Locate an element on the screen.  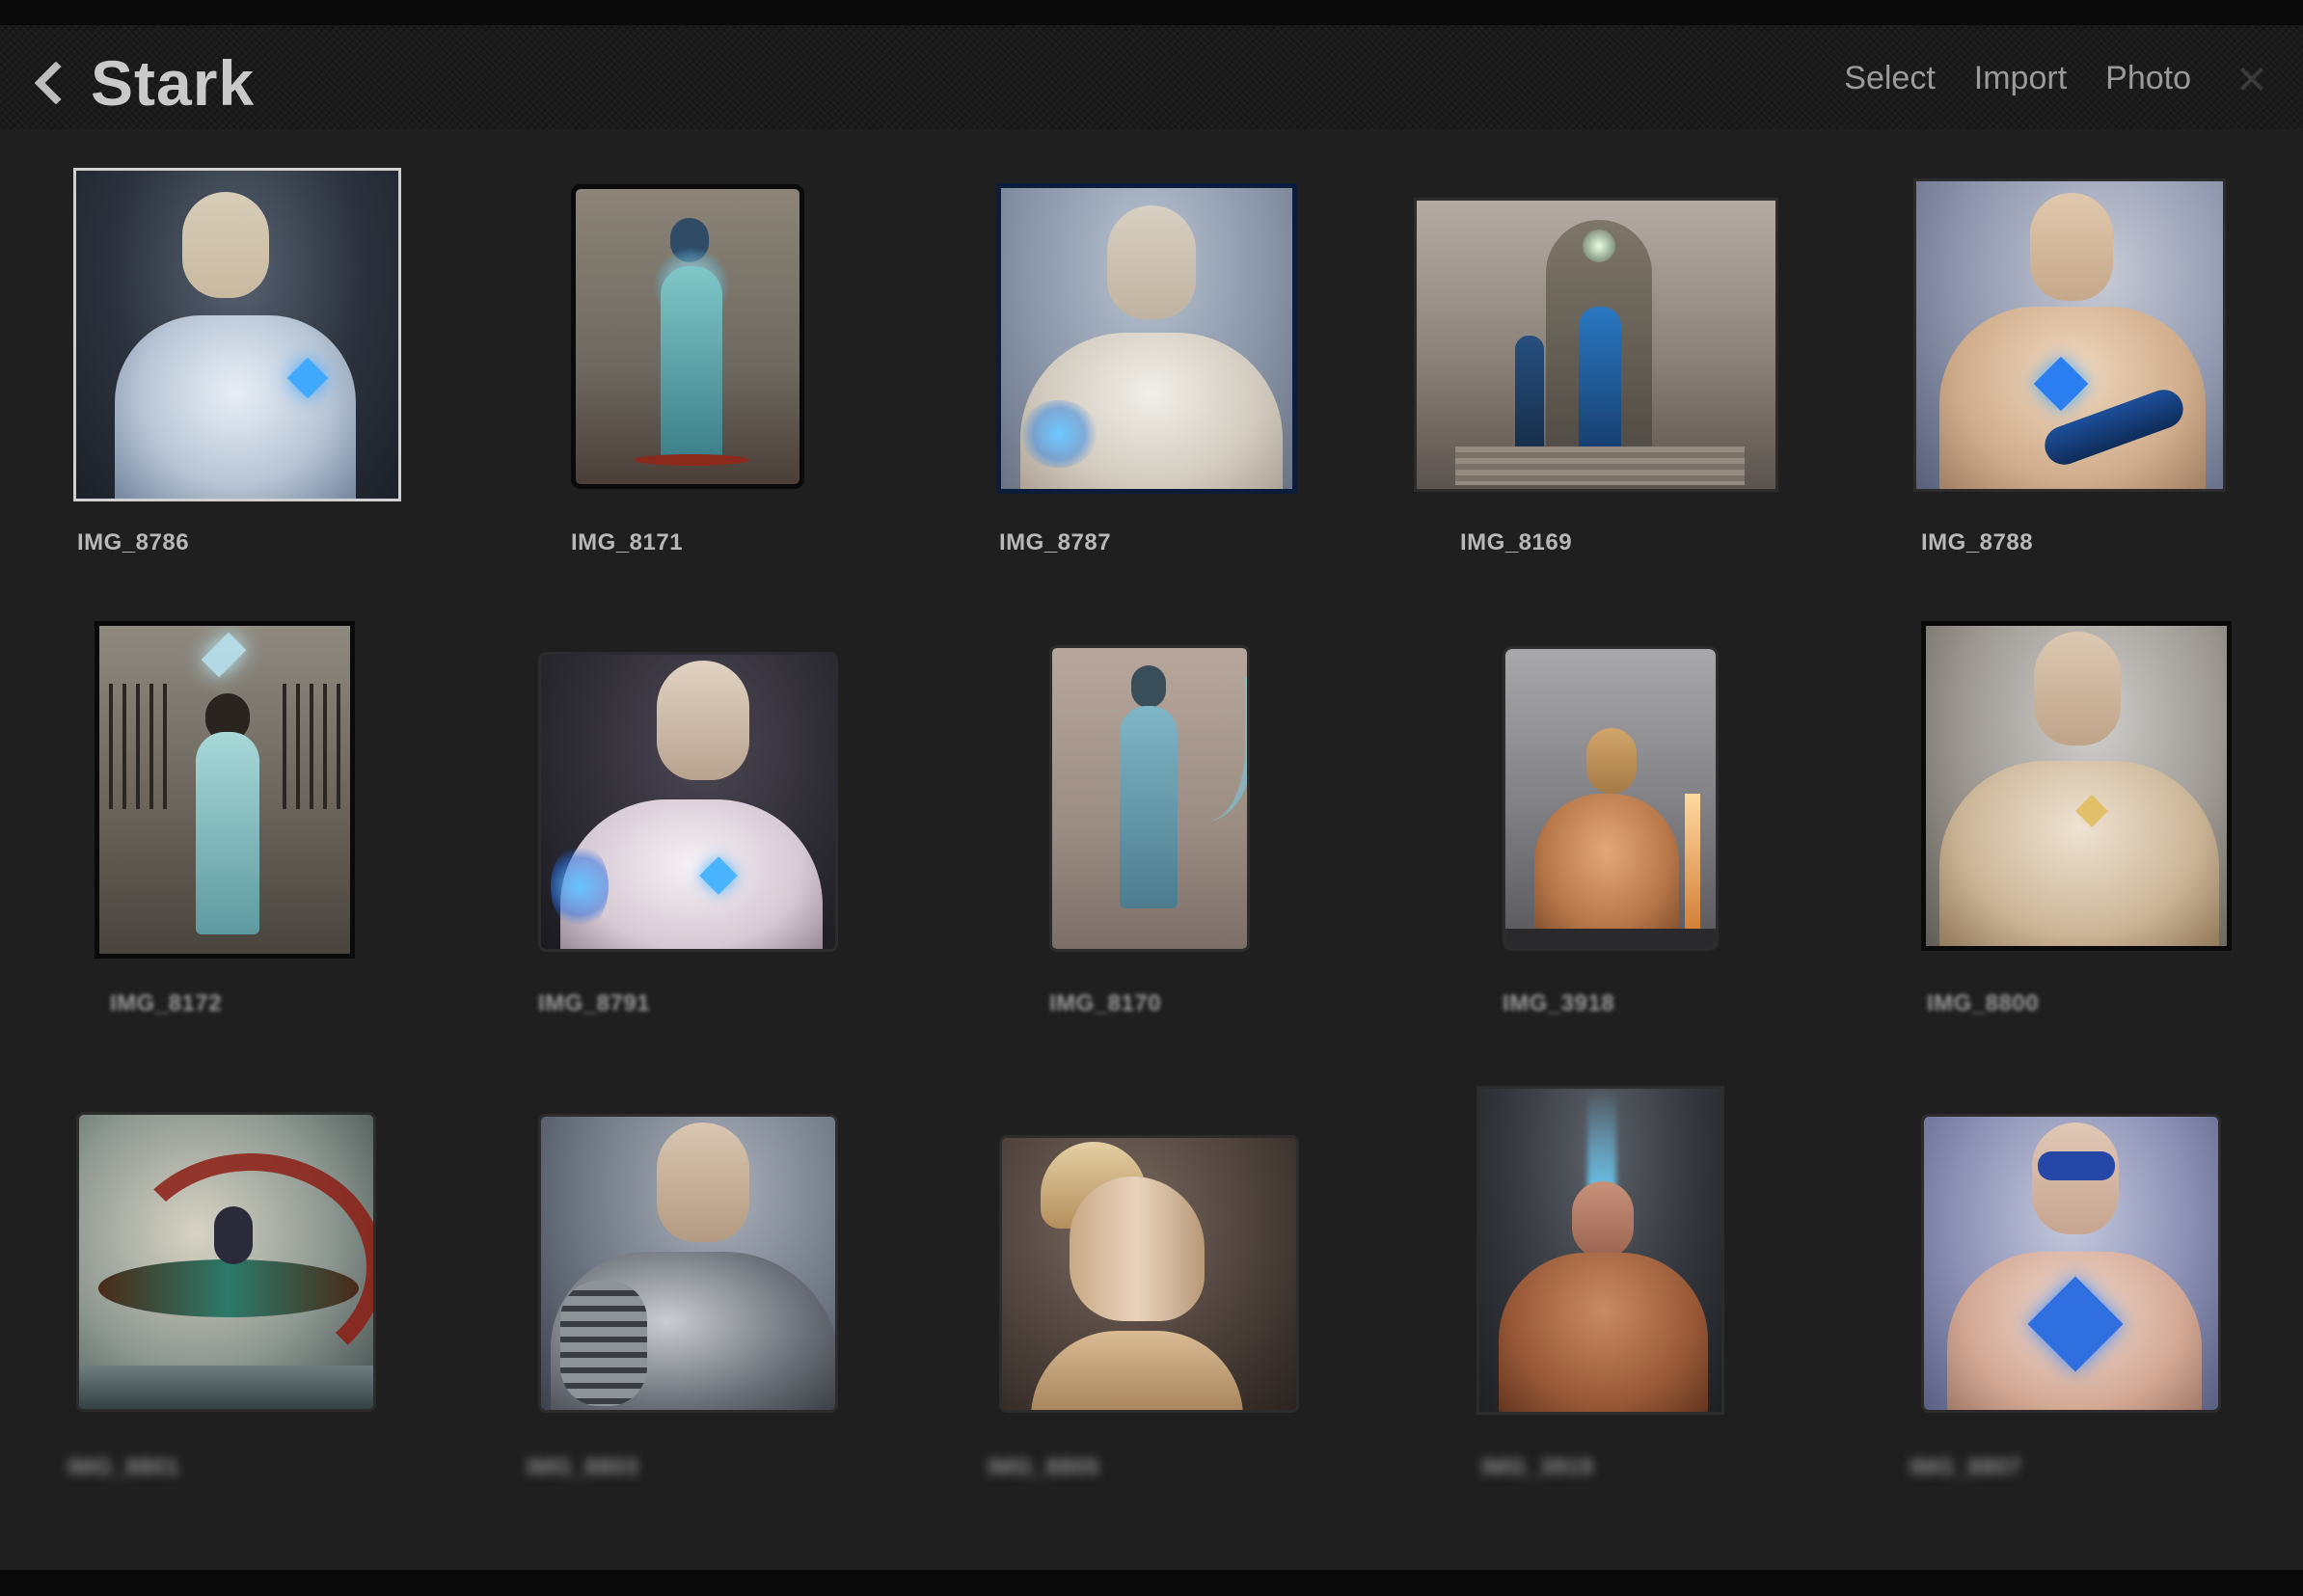
header-bar: Stark Select Import Photo is located at coordinates (1151, 77).